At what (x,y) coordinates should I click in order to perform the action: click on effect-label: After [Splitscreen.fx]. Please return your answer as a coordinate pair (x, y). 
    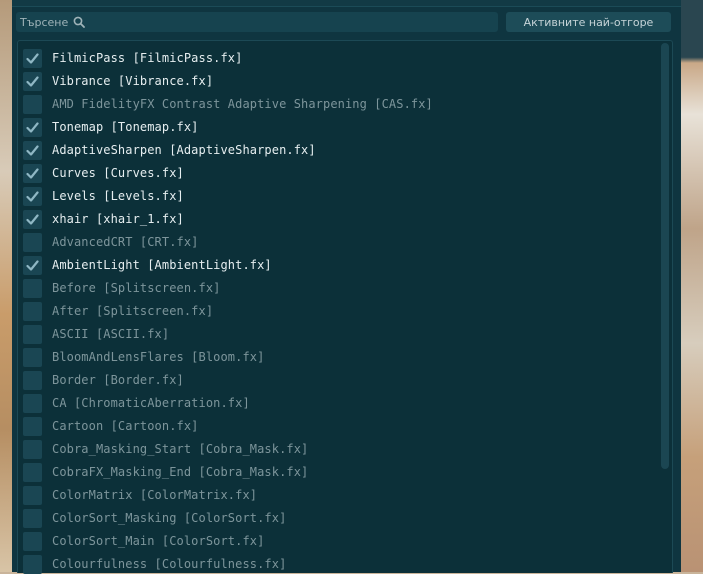
    Looking at the image, I should click on (133, 311).